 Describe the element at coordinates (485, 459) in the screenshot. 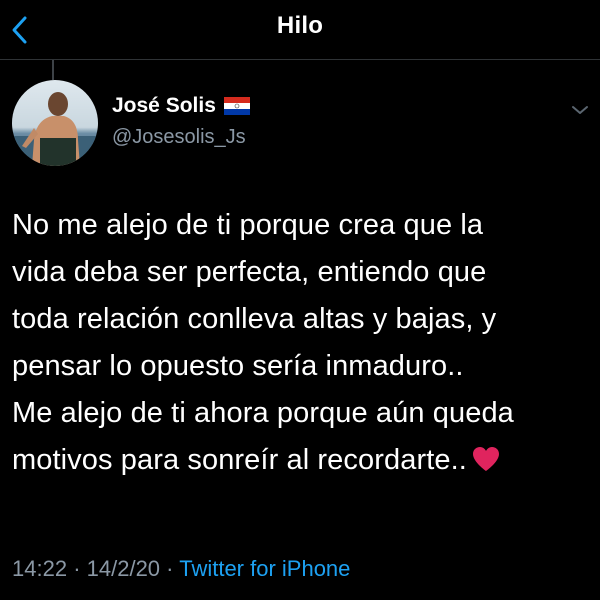

I see `red-heart-icon` at that location.